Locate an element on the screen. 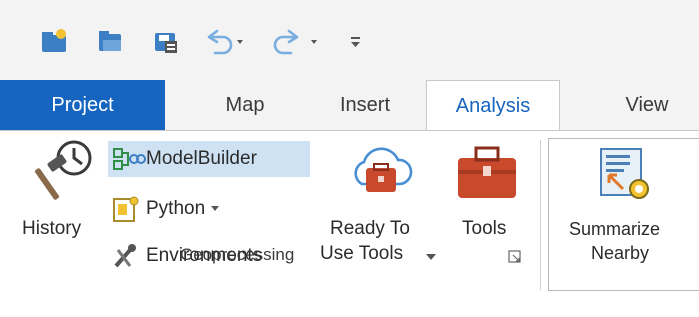 Image resolution: width=699 pixels, height=317 pixels. dialog-launcher-icon is located at coordinates (515, 259).